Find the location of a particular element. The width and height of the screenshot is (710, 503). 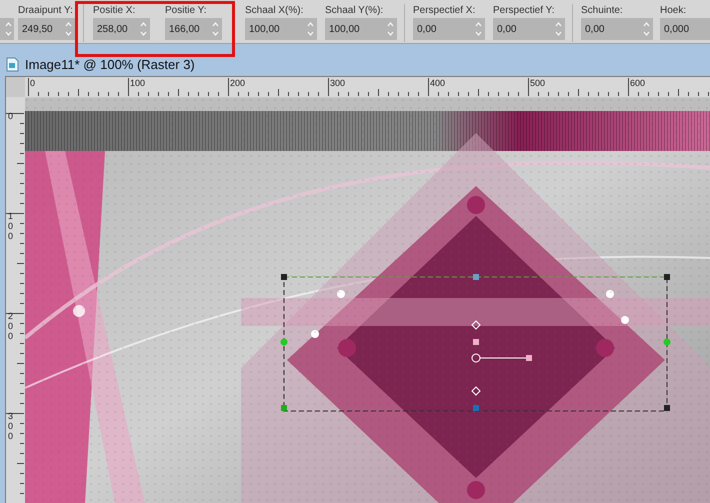

document-icon is located at coordinates (12, 64).